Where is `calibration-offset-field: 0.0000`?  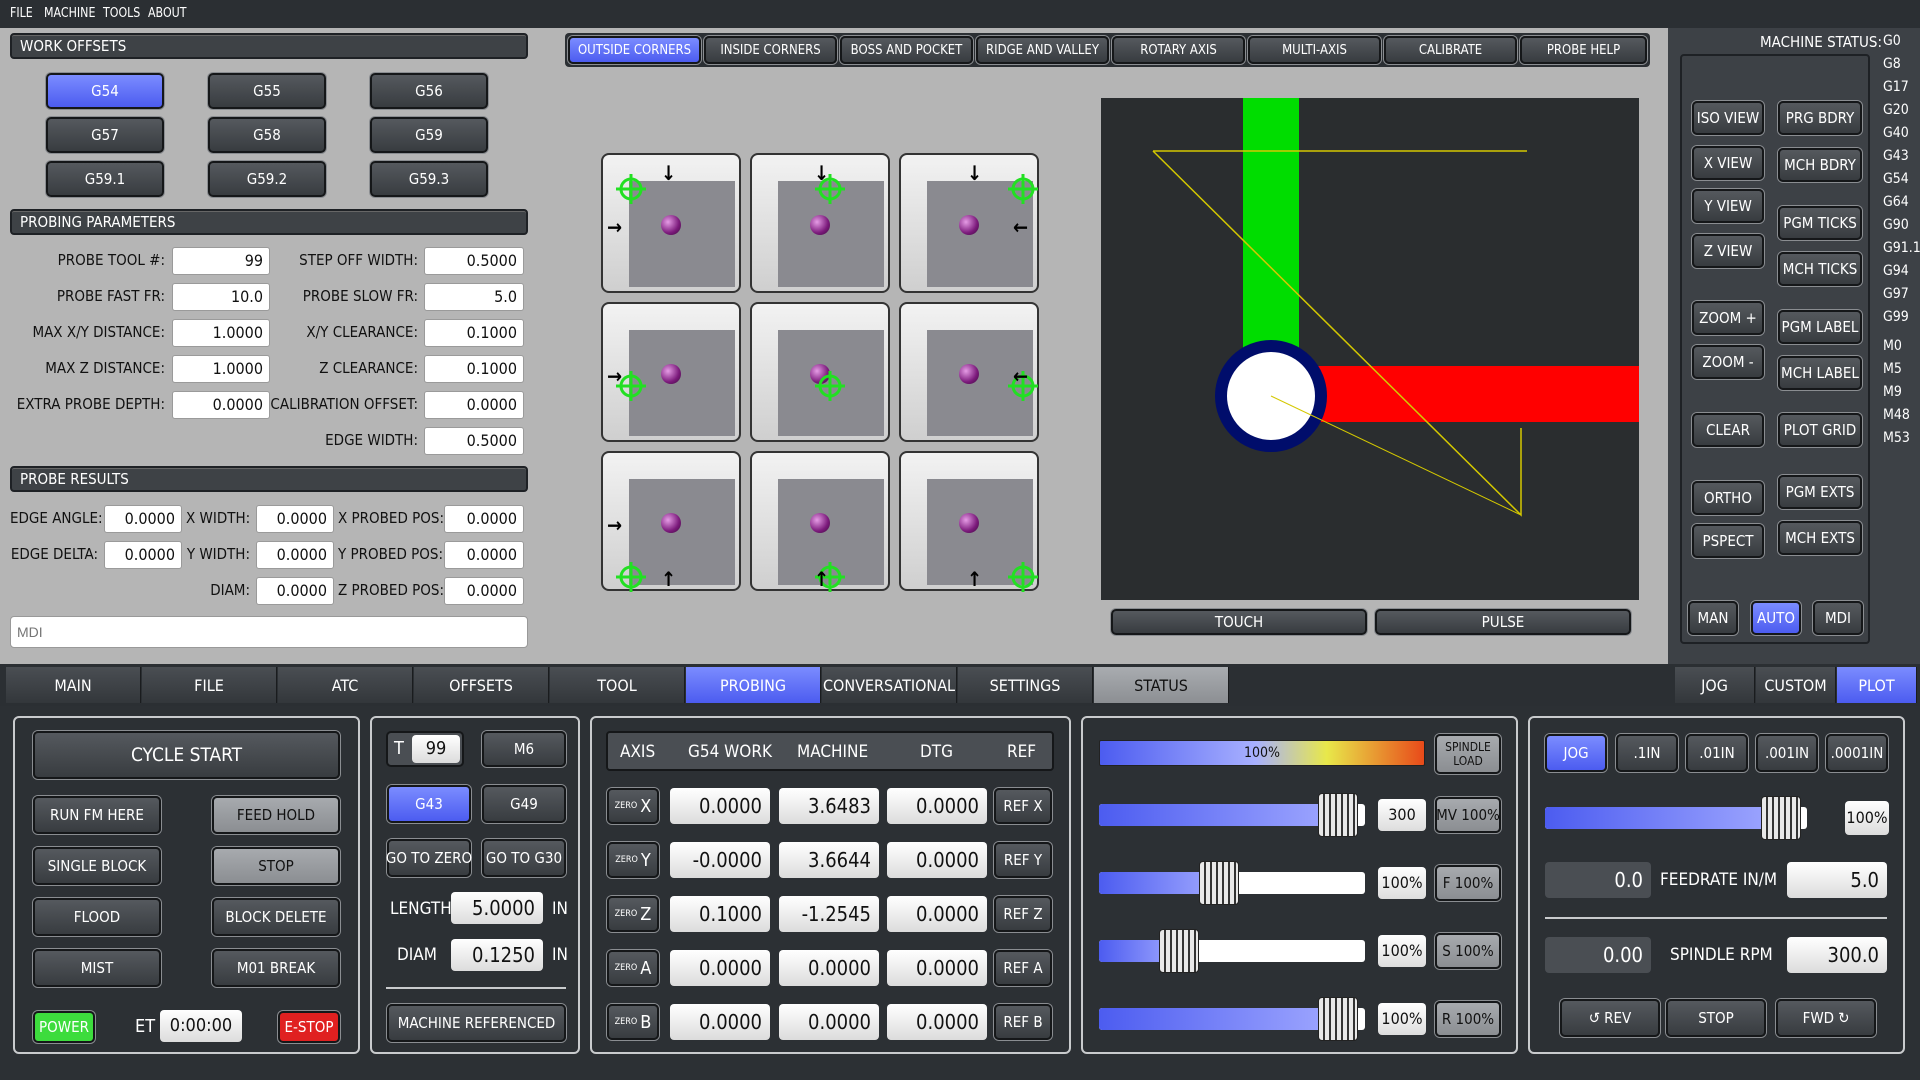
calibration-offset-field: 0.0000 is located at coordinates (474, 405).